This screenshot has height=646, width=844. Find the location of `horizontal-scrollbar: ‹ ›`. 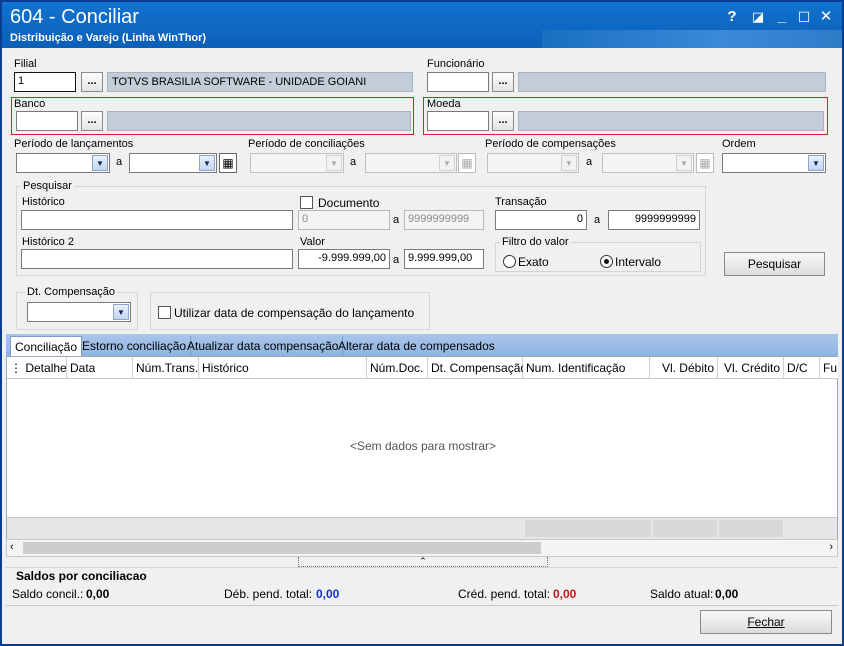

horizontal-scrollbar: ‹ › is located at coordinates (422, 548).